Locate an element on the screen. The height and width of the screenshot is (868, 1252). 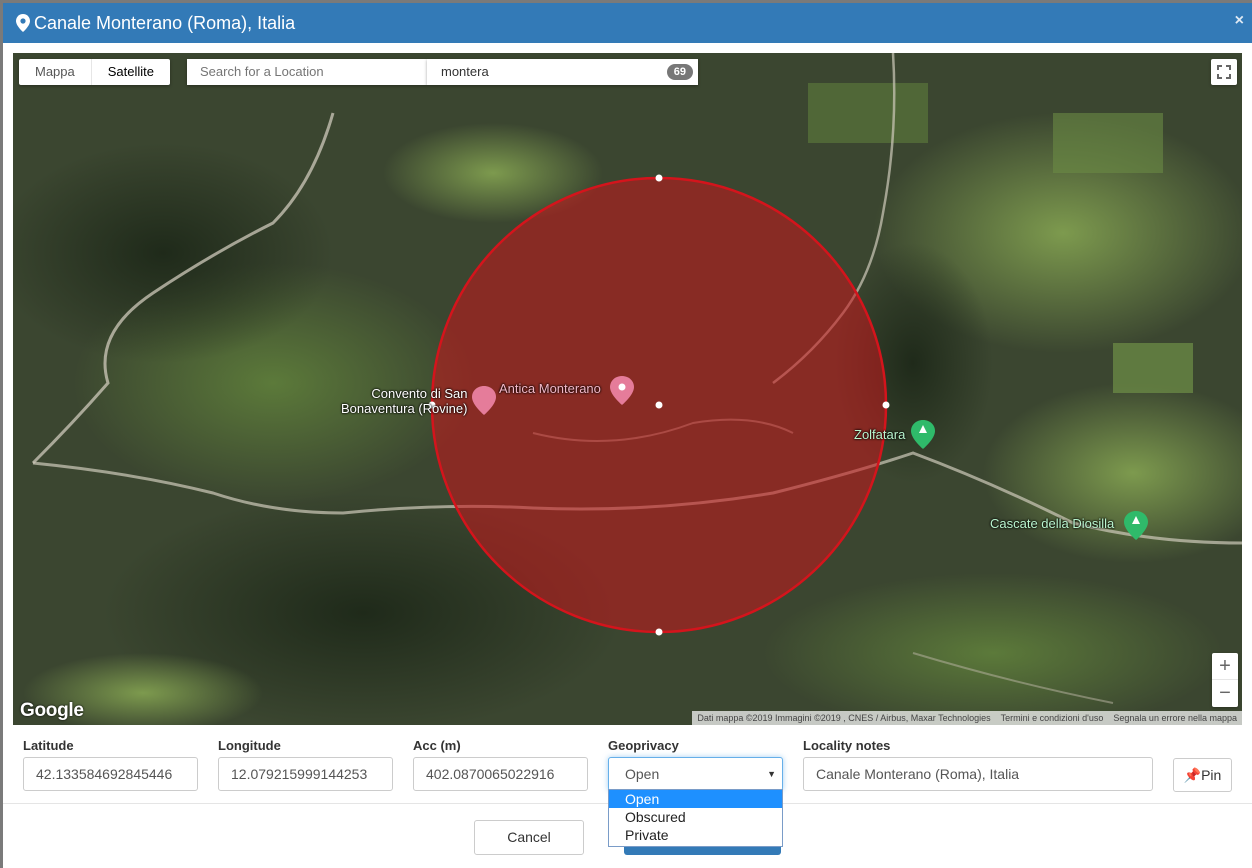
map-type-control: Mappa Satellite is located at coordinates (94, 72).